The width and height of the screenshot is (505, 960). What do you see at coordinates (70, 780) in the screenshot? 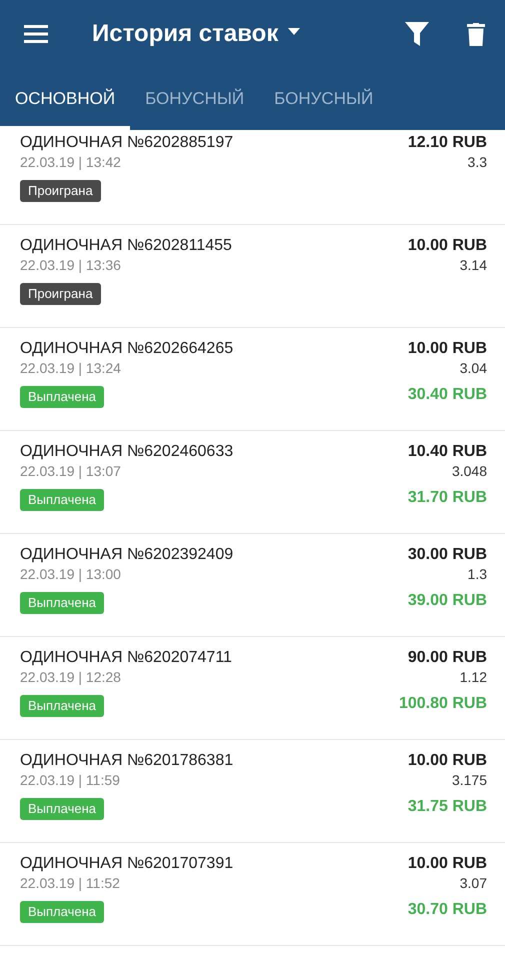
I see `bet-date: 22.03.19 | 11:59` at bounding box center [70, 780].